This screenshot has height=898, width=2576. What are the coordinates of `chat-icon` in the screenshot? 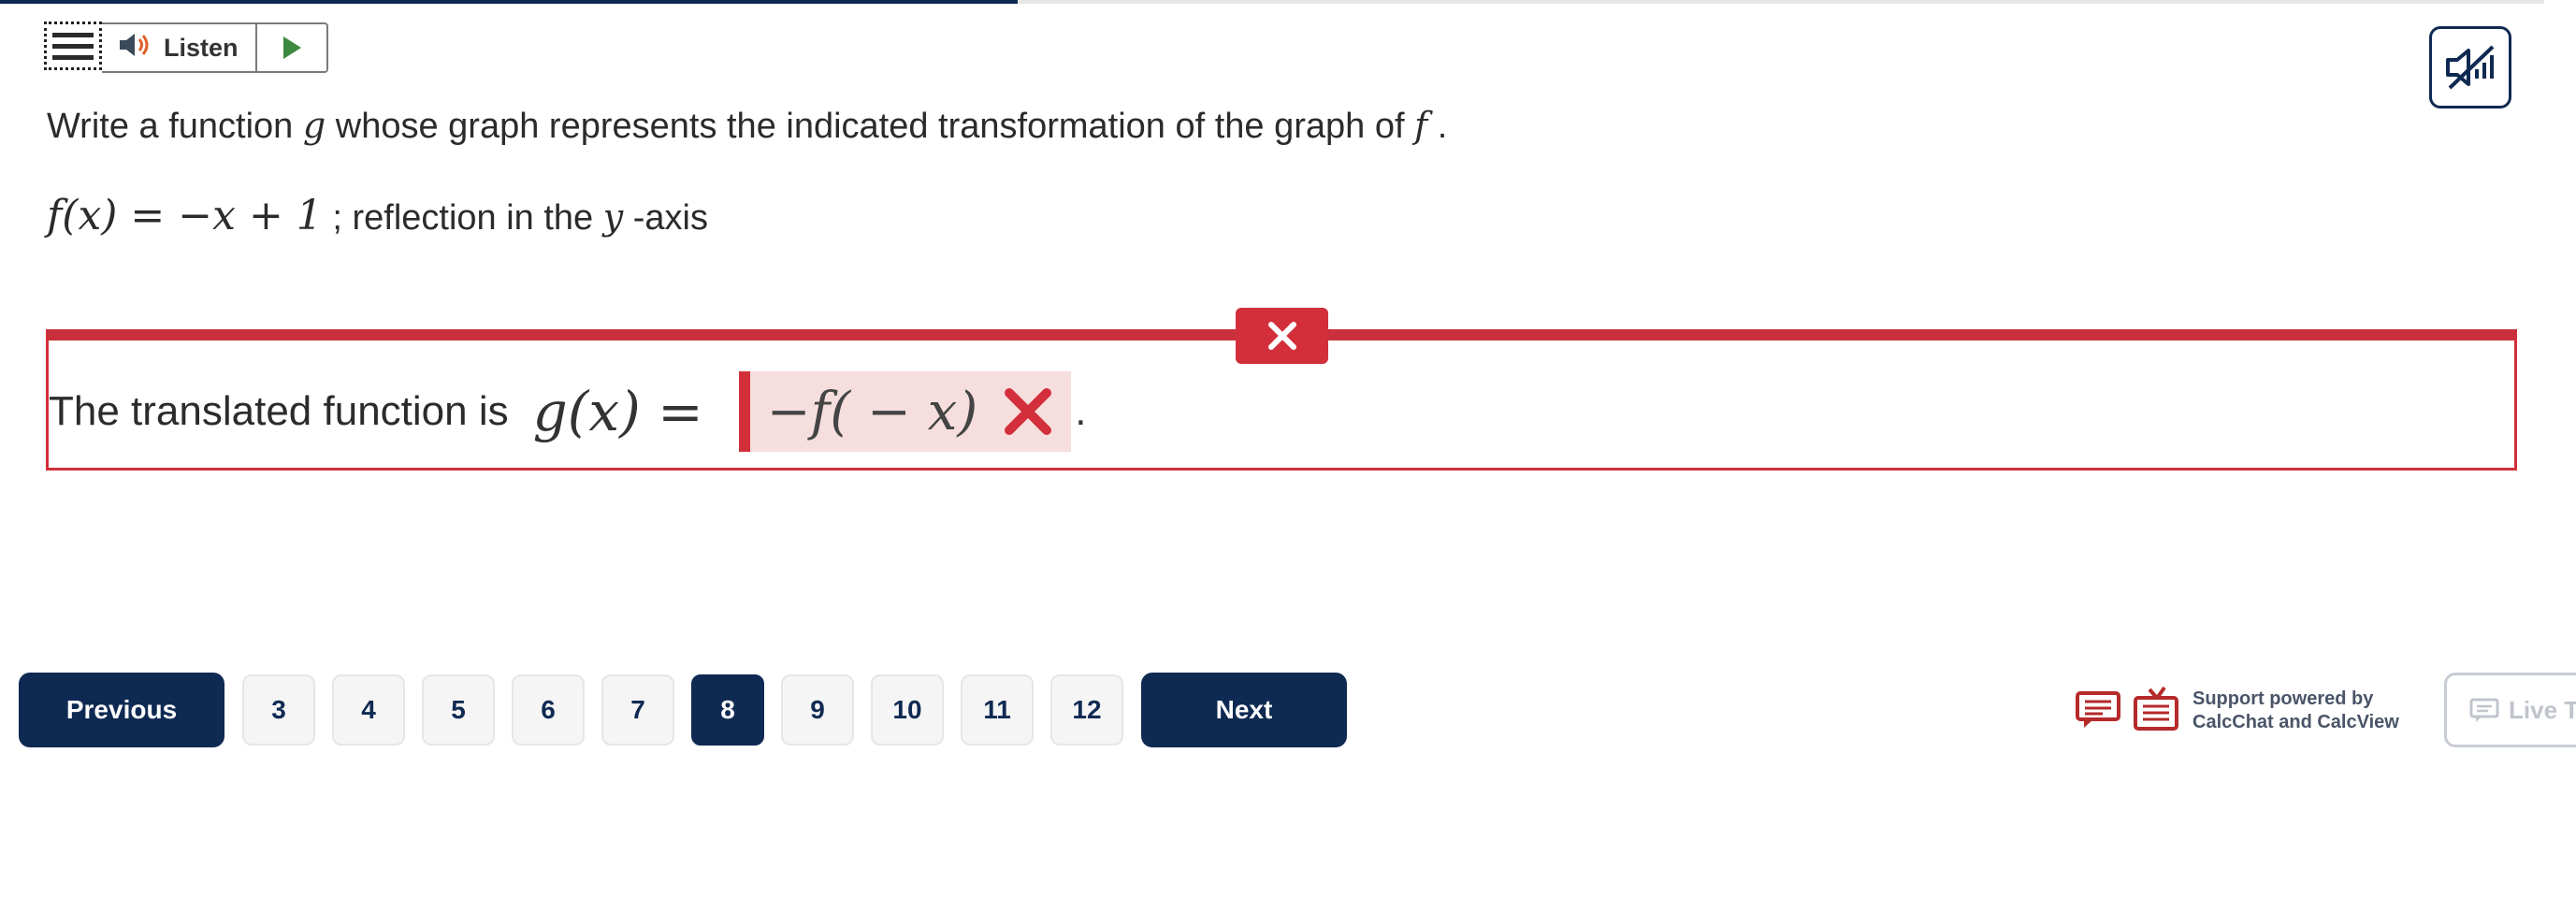 It's located at (2484, 710).